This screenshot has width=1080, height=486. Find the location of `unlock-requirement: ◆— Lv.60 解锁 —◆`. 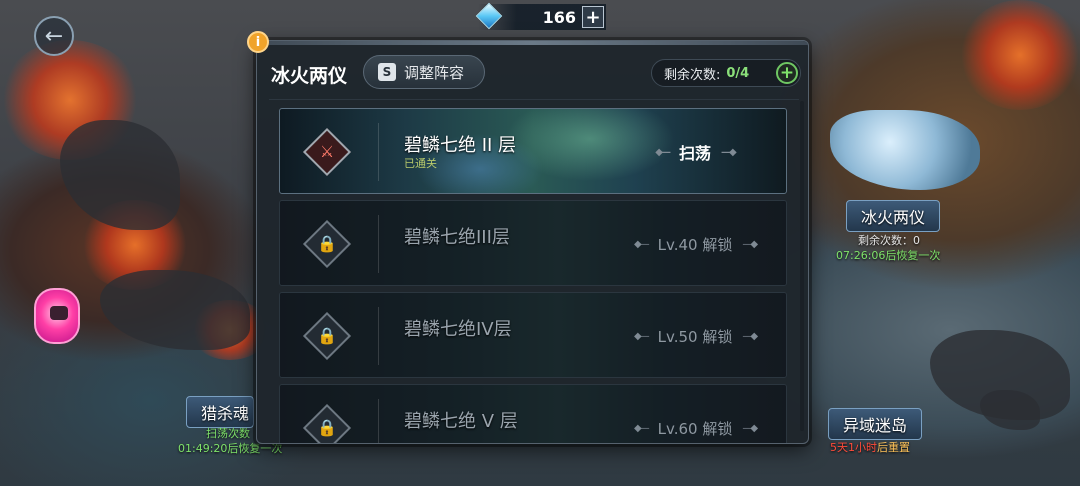

unlock-requirement: ◆— Lv.60 解锁 —◆ is located at coordinates (695, 428).